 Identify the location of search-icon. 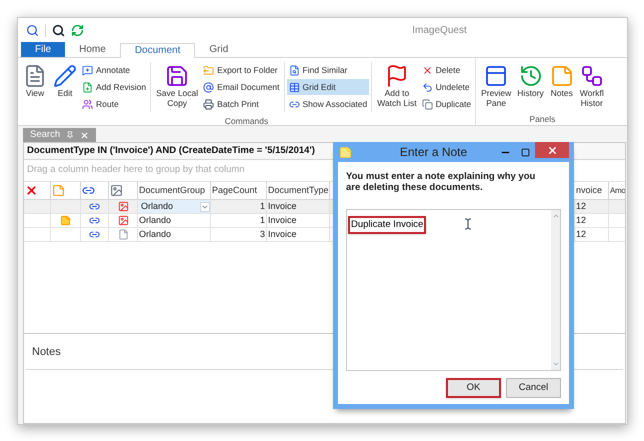
(32, 30).